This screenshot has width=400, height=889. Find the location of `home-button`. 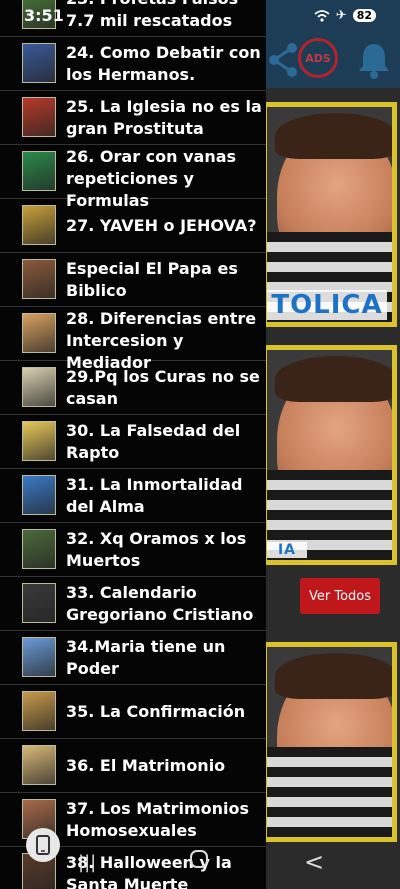

home-button is located at coordinates (199, 862).